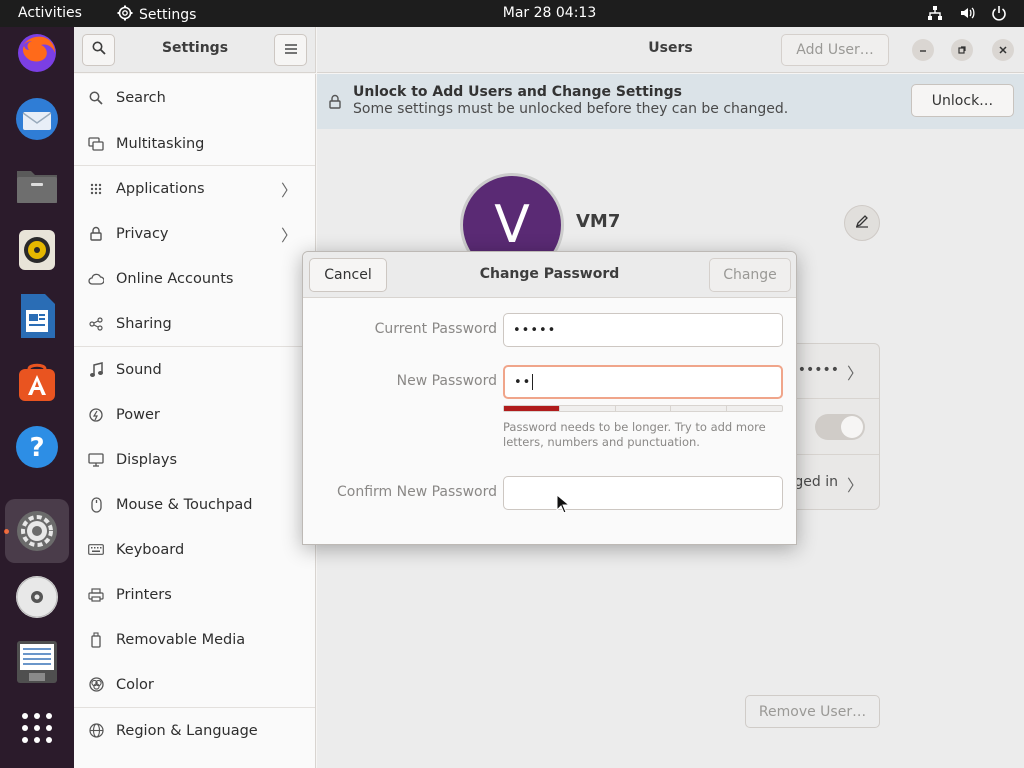 This screenshot has width=1024, height=768. Describe the element at coordinates (96, 550) in the screenshot. I see `keyboard-icon` at that location.